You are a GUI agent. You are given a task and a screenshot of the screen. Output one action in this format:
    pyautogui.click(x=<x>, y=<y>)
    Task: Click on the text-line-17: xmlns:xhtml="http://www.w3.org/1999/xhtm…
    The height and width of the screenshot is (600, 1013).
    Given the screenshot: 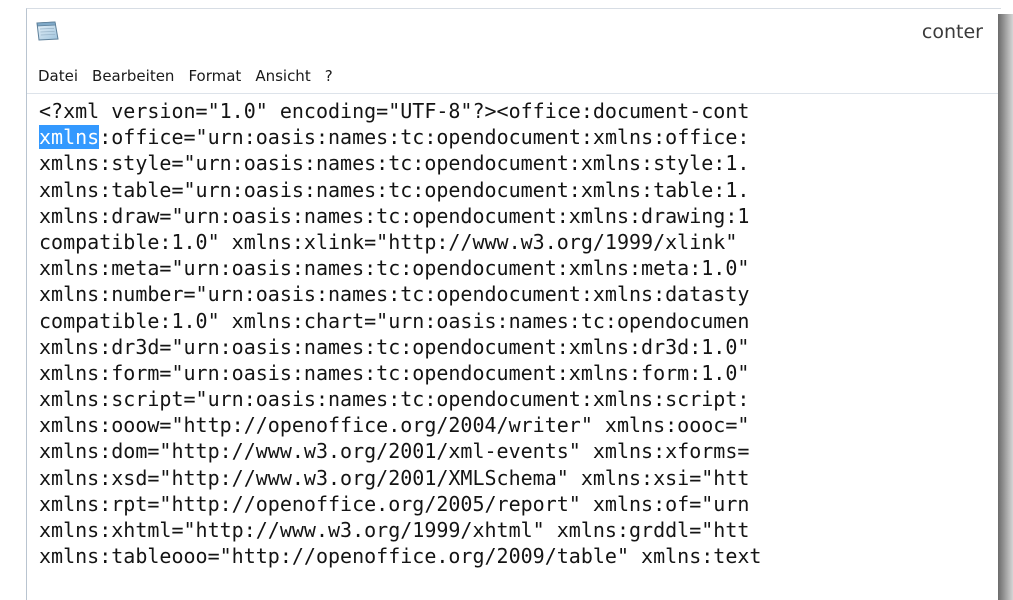 What is the action you would take?
    pyautogui.click(x=394, y=530)
    